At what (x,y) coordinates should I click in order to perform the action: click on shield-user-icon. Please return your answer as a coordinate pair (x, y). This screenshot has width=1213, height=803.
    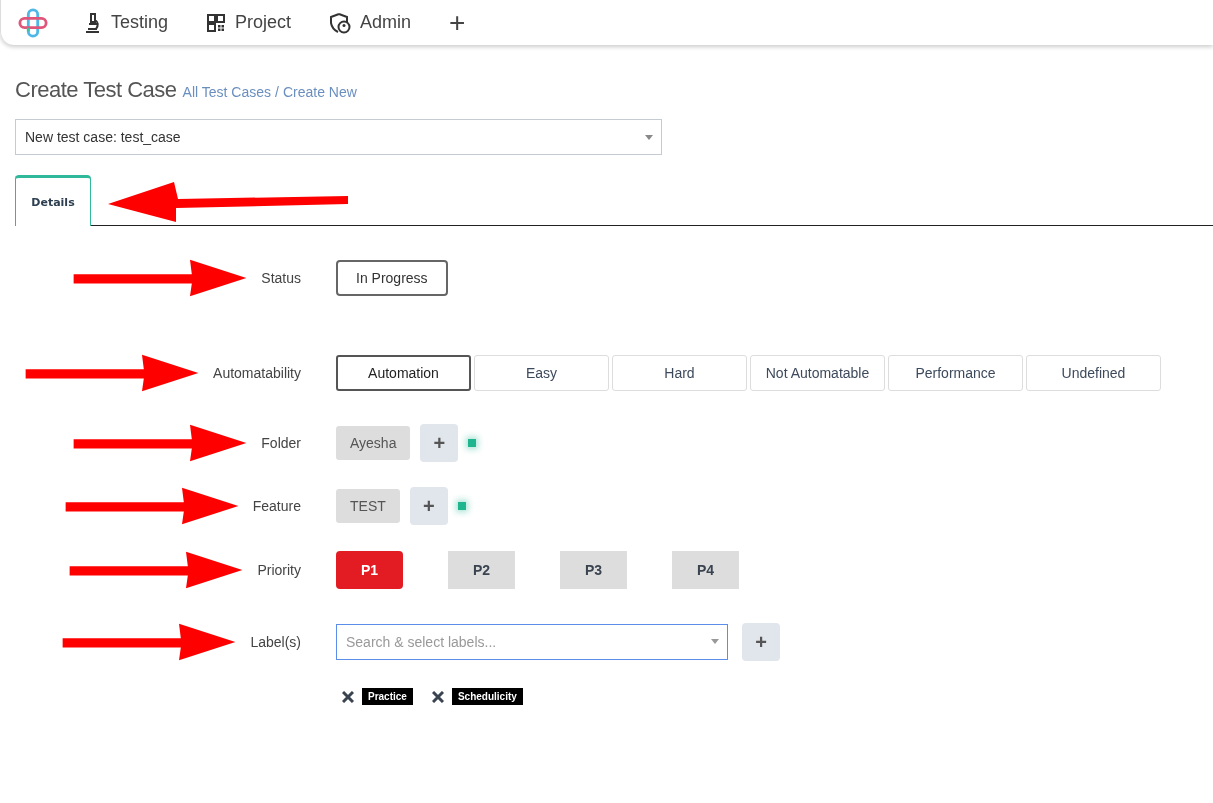
    Looking at the image, I should click on (340, 22).